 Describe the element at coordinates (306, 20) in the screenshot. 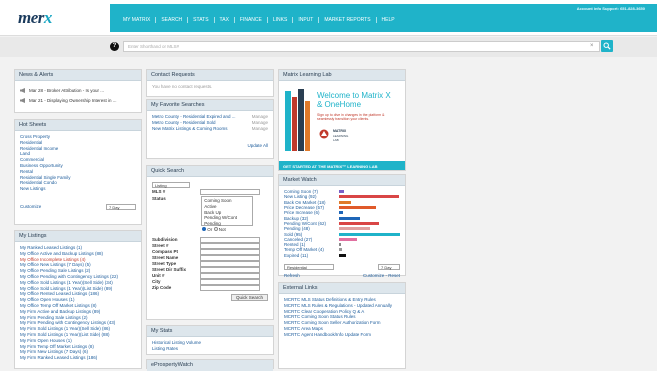

I see `nav-input: INPUT` at that location.